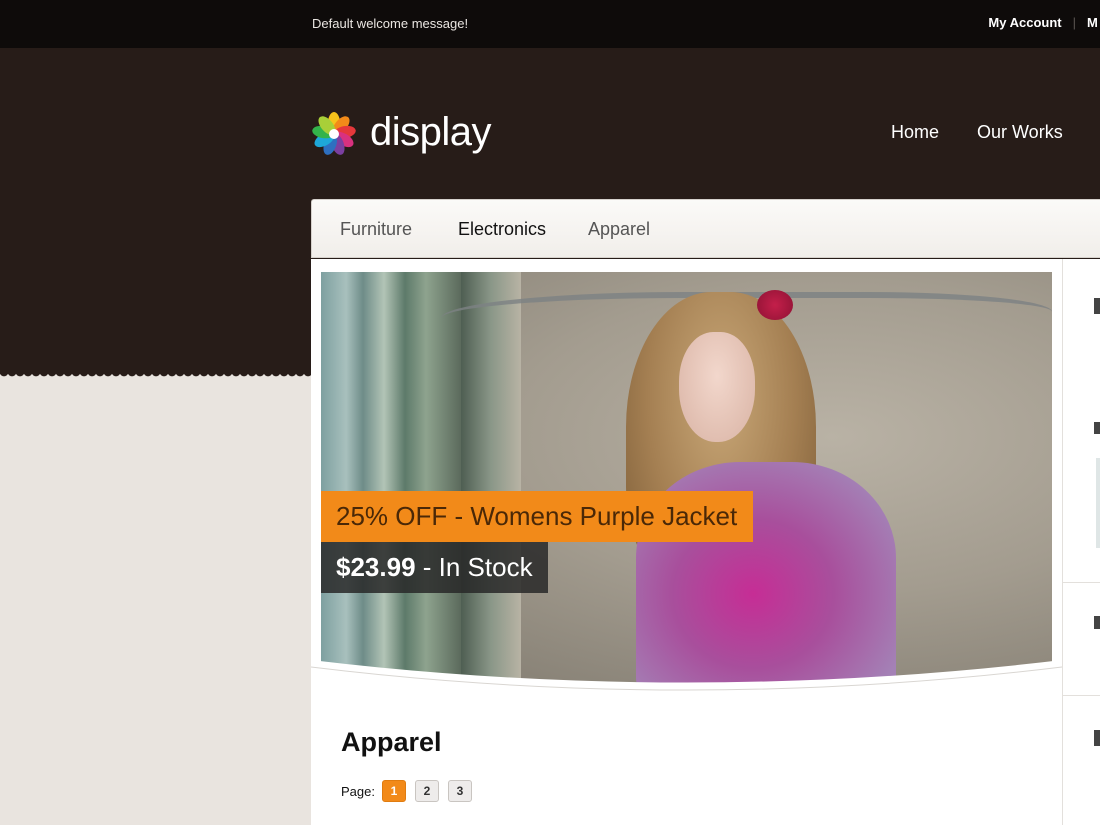 This screenshot has width=1100, height=825. Describe the element at coordinates (537, 516) in the screenshot. I see `promo-label: 25% OFF - Womens Purple Jacket` at that location.